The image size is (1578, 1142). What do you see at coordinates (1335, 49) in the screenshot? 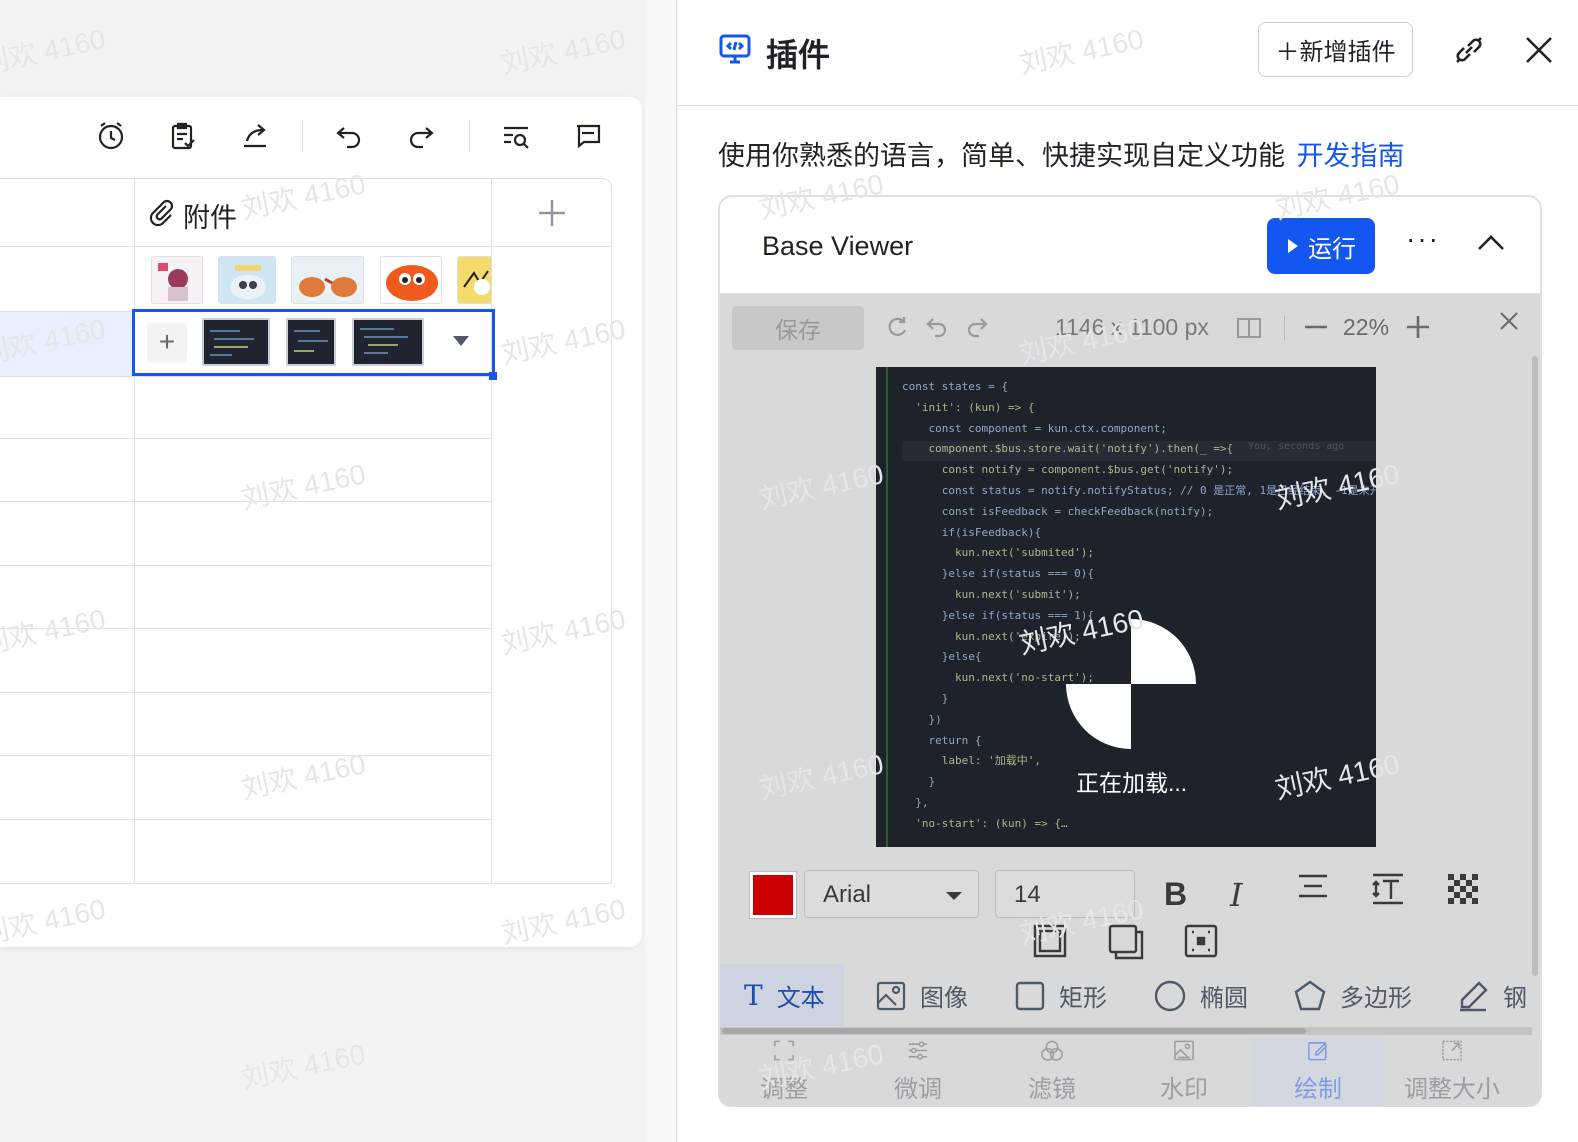
I see `add-plugin-button: ＋新增插件` at bounding box center [1335, 49].